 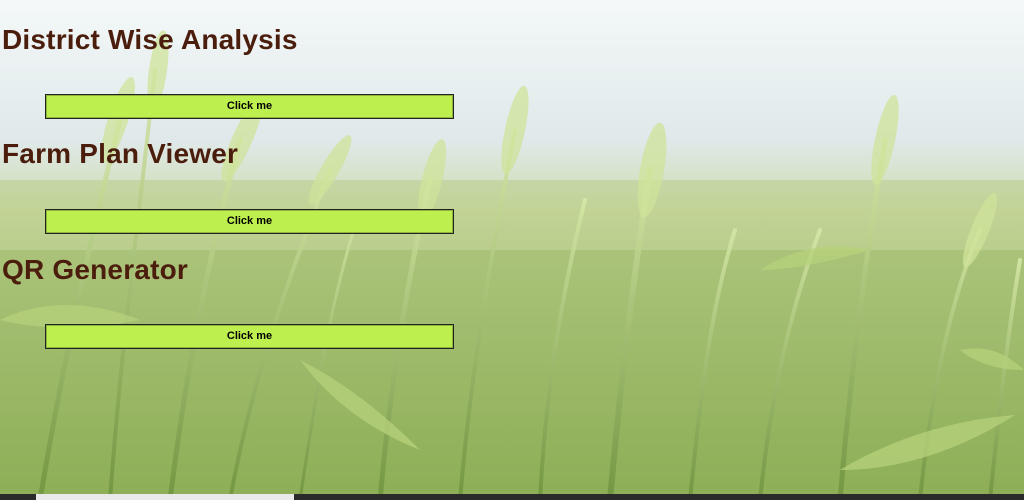 I want to click on district-wise-analysis-button: Click me, so click(x=249, y=106).